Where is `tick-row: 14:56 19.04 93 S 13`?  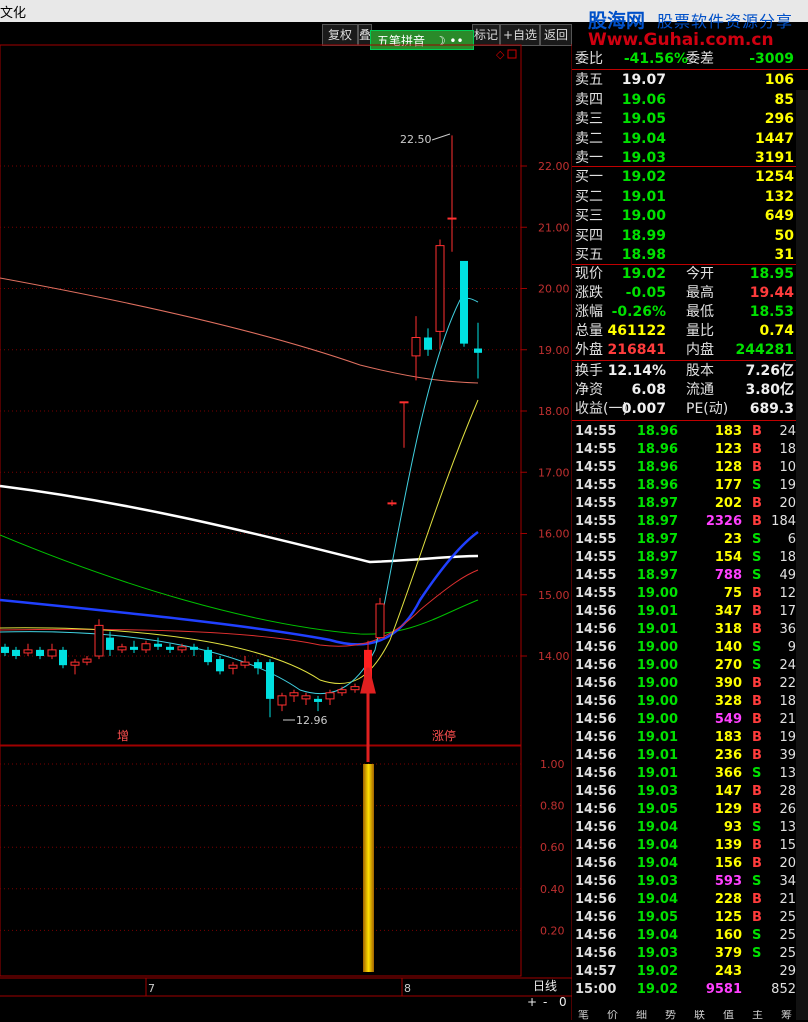 tick-row: 14:56 19.04 93 S 13 is located at coordinates (690, 828).